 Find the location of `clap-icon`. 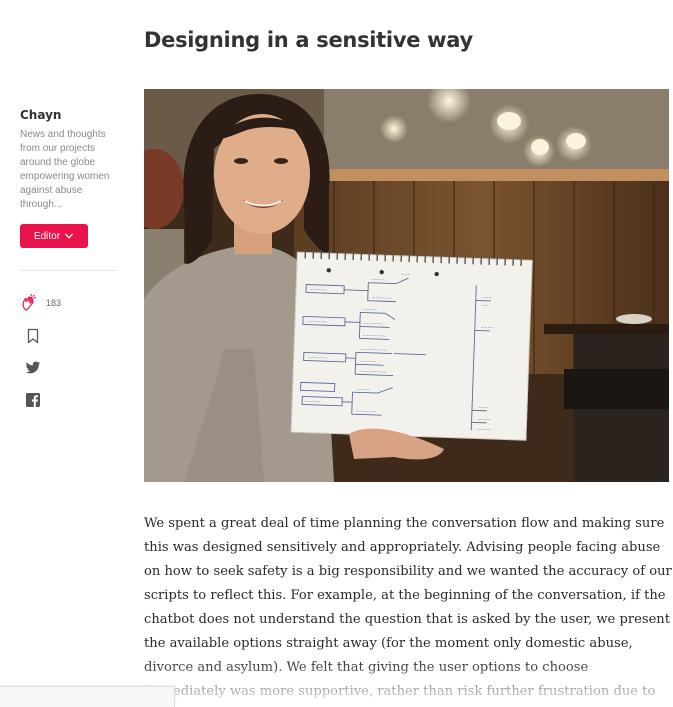

clap-icon is located at coordinates (29, 303).